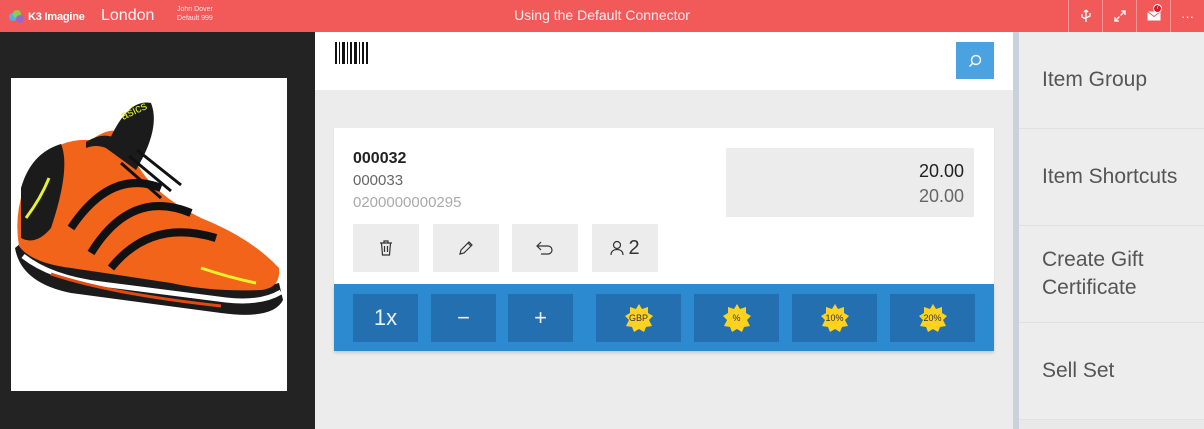  I want to click on usb-icon, so click(1085, 15).